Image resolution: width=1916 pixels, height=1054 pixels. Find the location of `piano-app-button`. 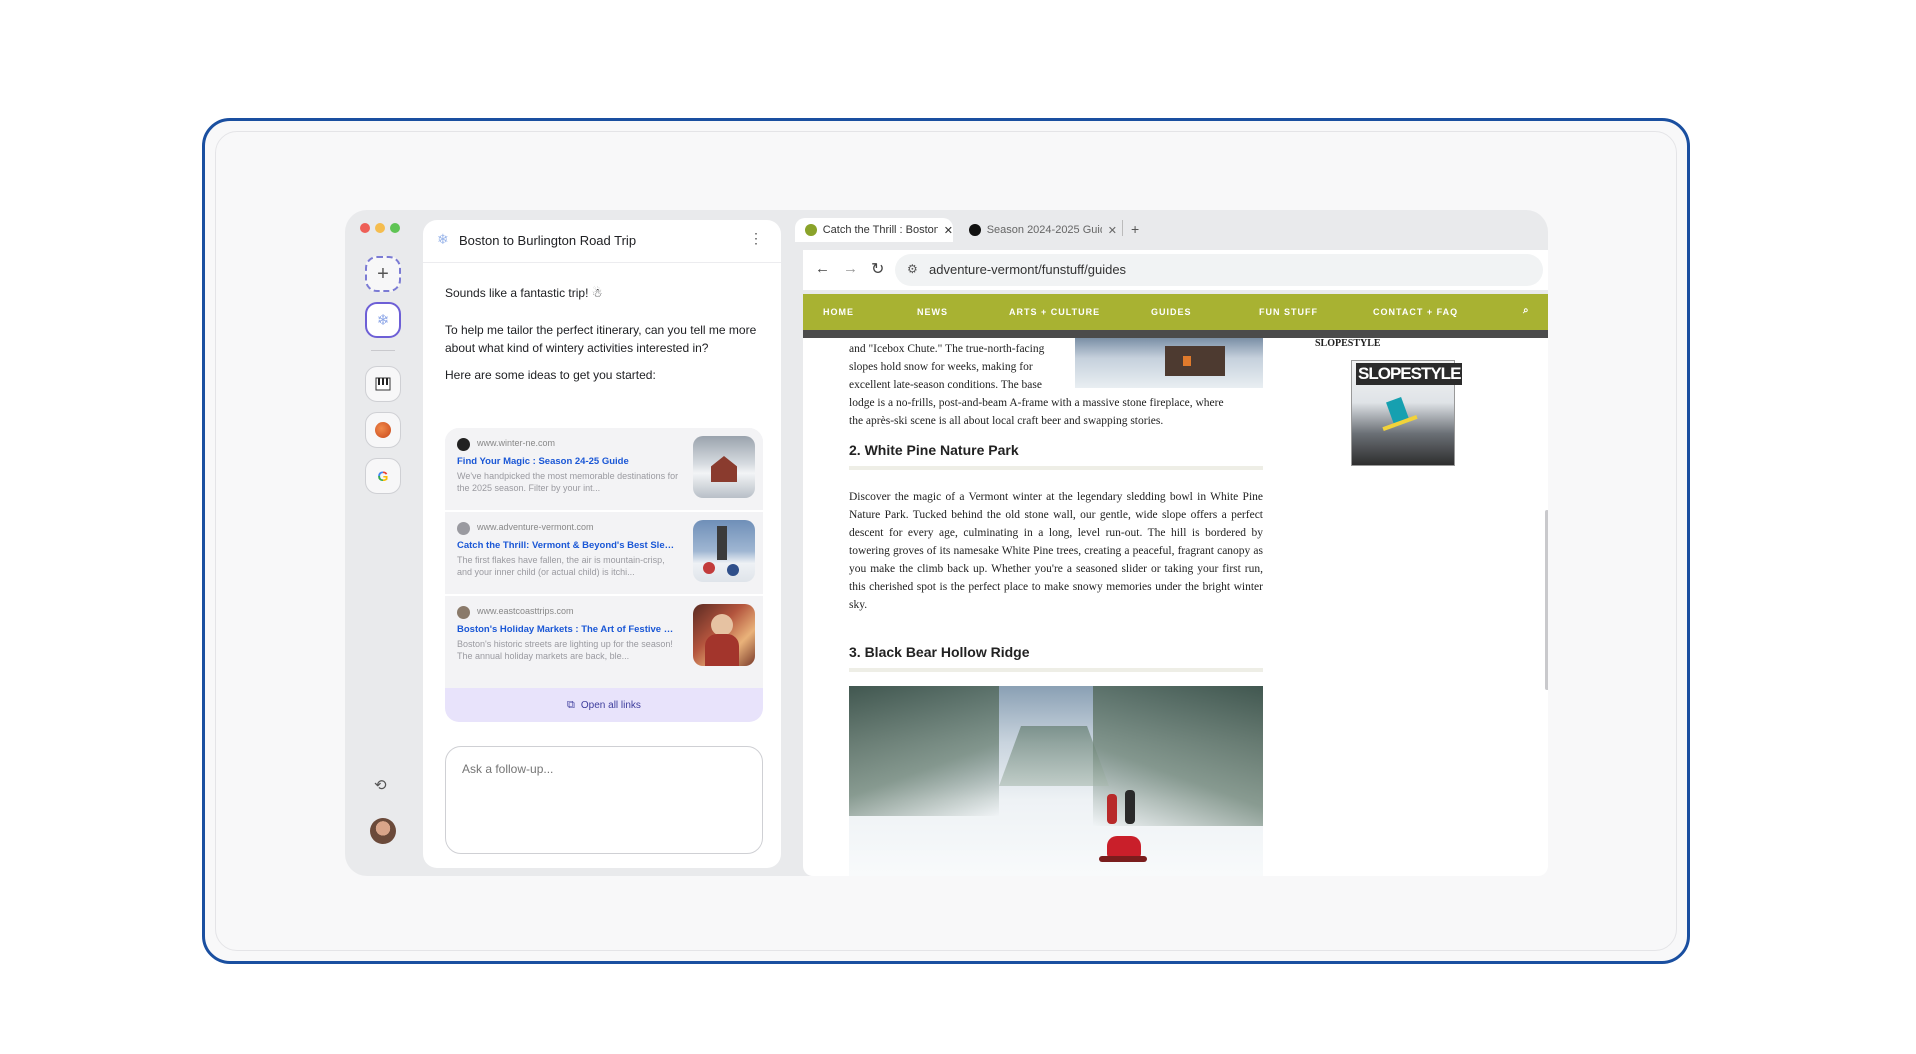

piano-app-button is located at coordinates (383, 384).